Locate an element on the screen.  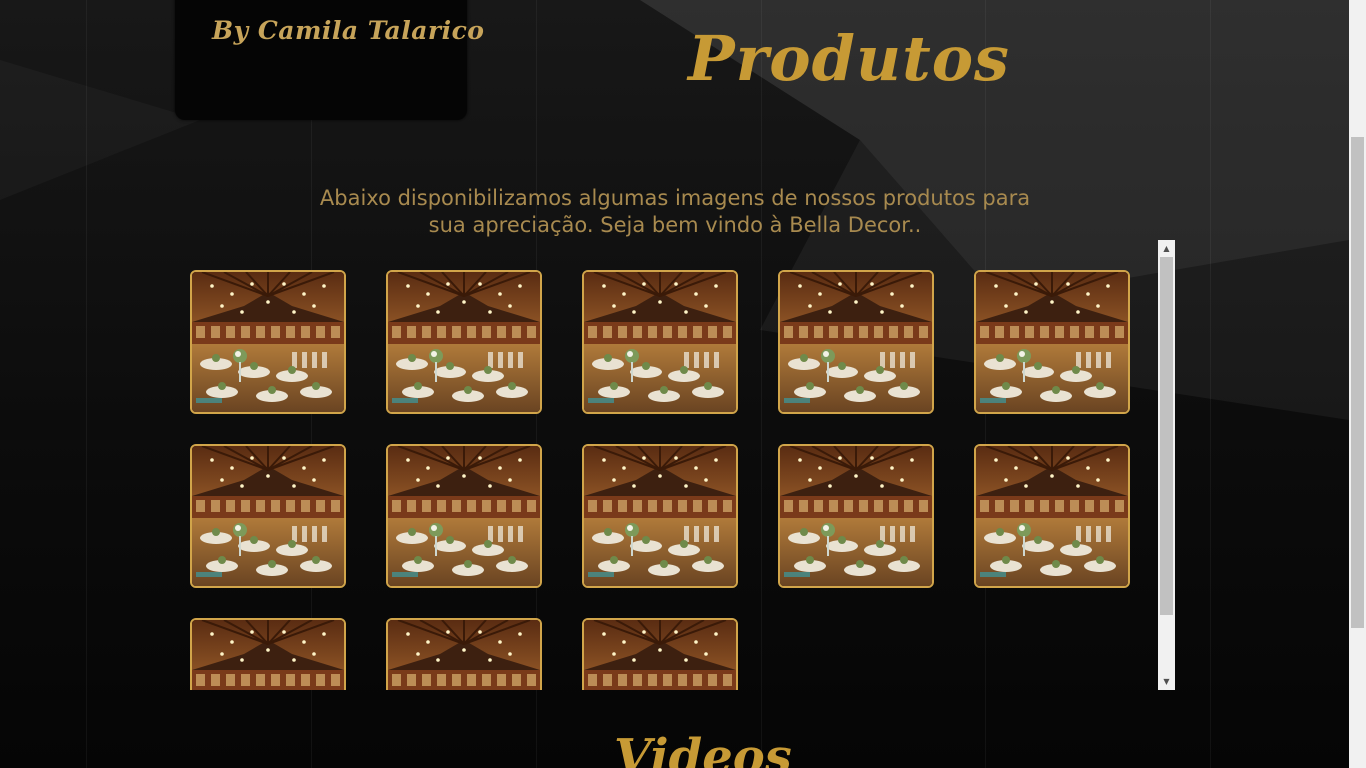
page-scroll-thumb is located at coordinates (1357, 382).